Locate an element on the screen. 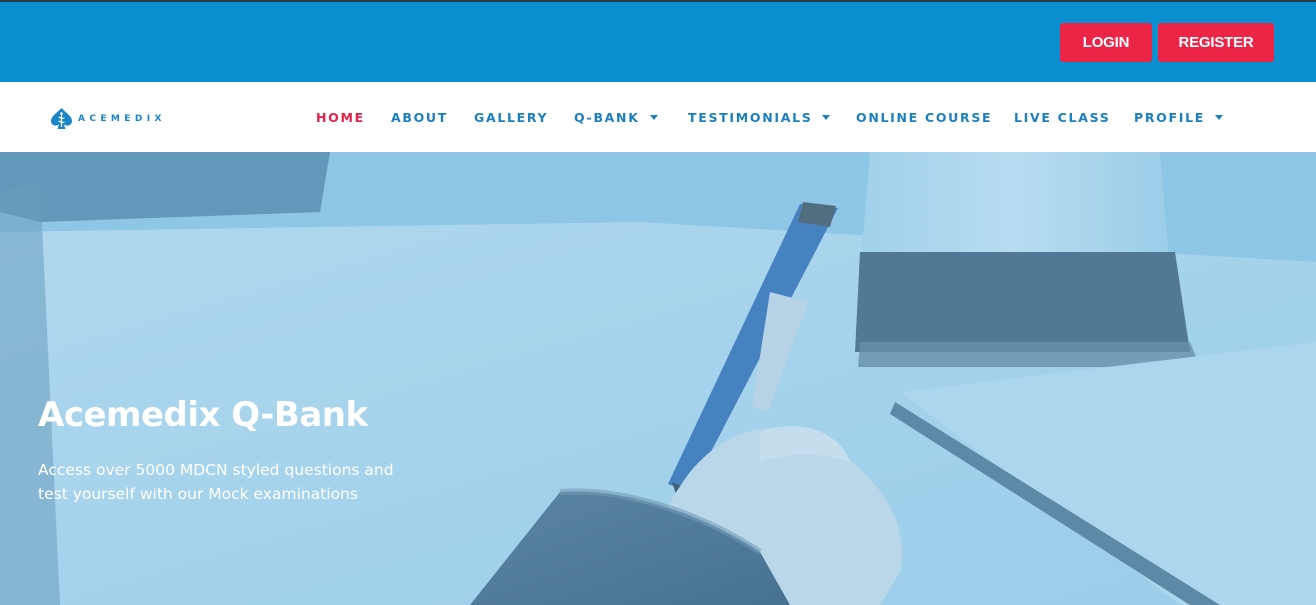  hero-title: Acemedix Q-Bank is located at coordinates (203, 415).